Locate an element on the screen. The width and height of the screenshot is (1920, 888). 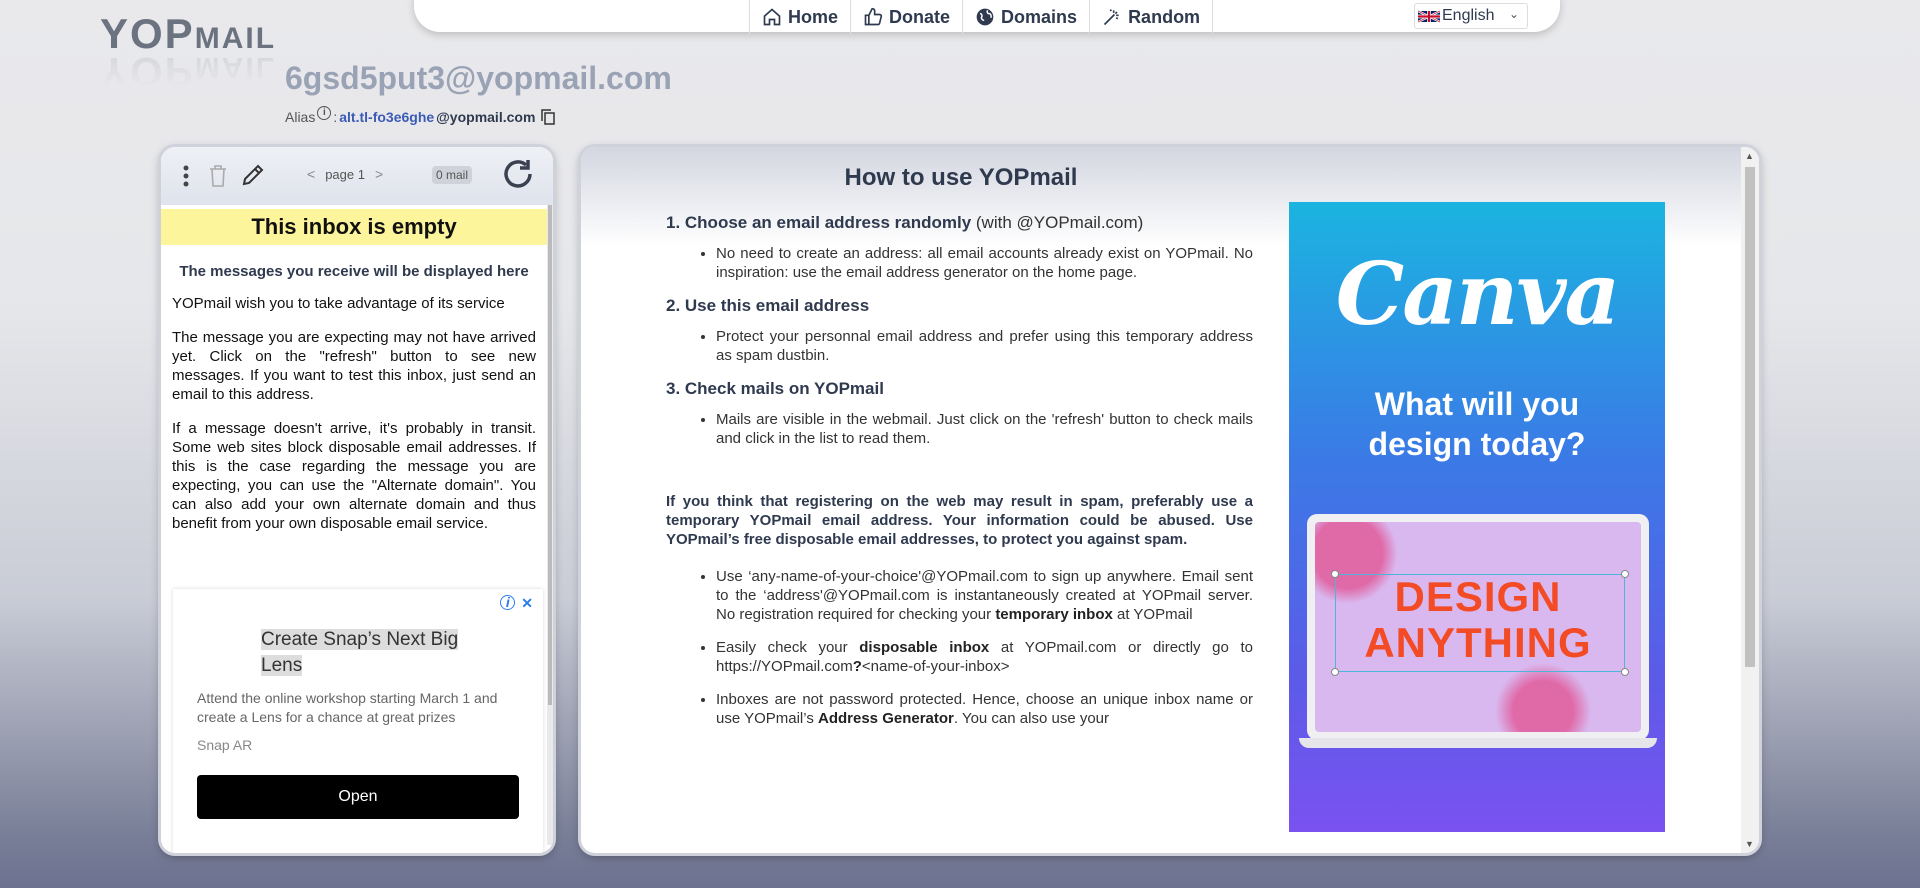
ad-info-icon: i is located at coordinates (508, 602).